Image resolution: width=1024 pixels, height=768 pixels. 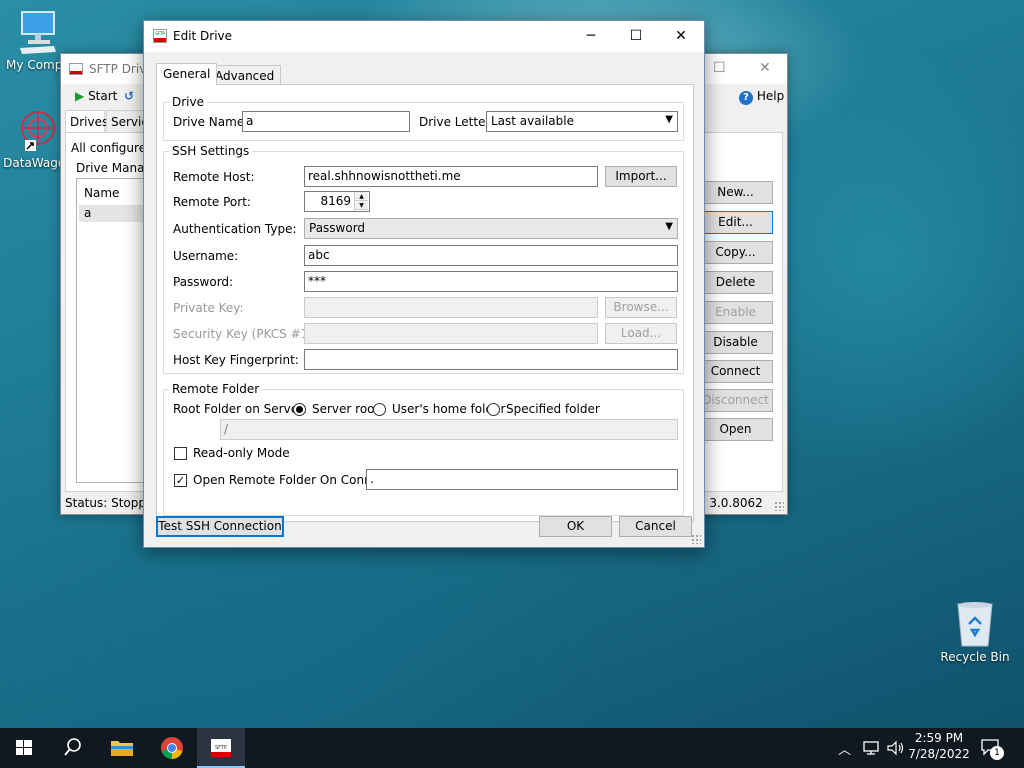 I want to click on clock-time: 2:59 PM, so click(x=939, y=738).